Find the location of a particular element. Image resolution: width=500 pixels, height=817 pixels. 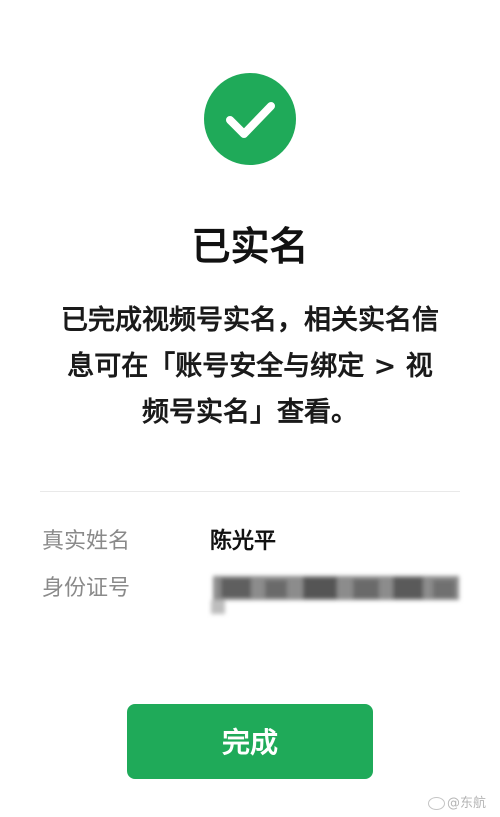

divider is located at coordinates (250, 491).